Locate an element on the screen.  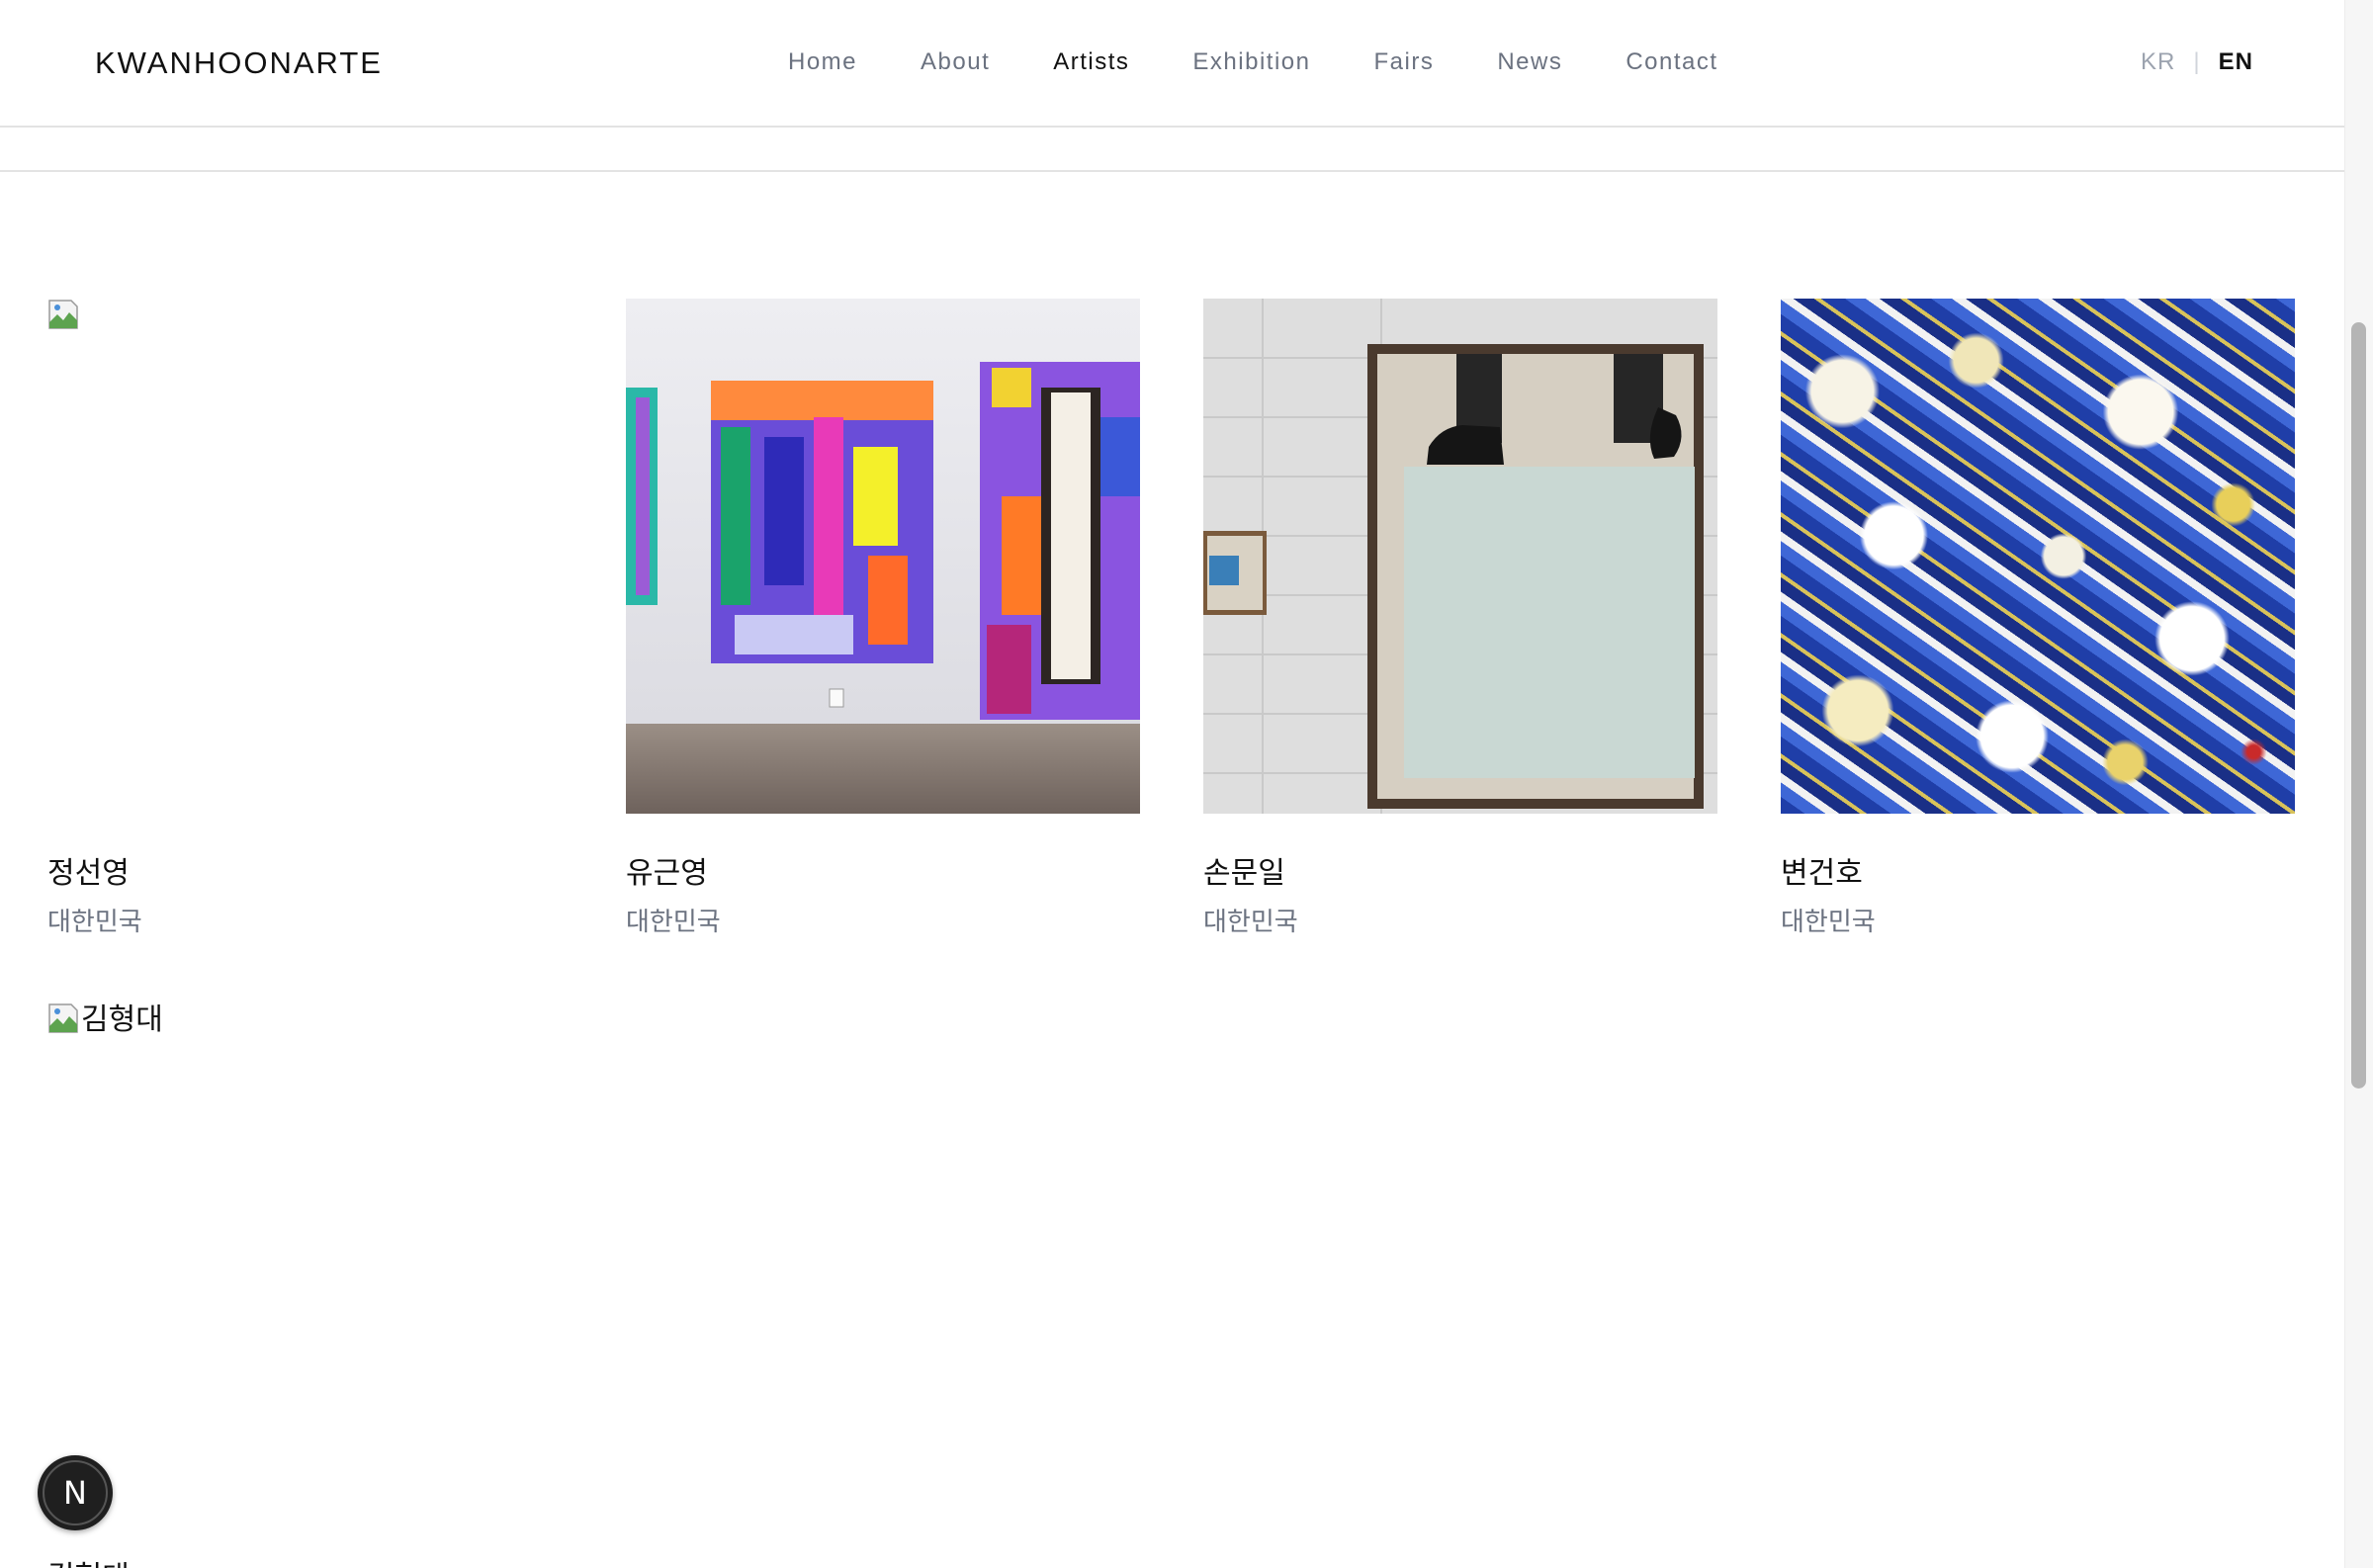
artist-card: 김형대 김형대 is located at coordinates (304, 1285).